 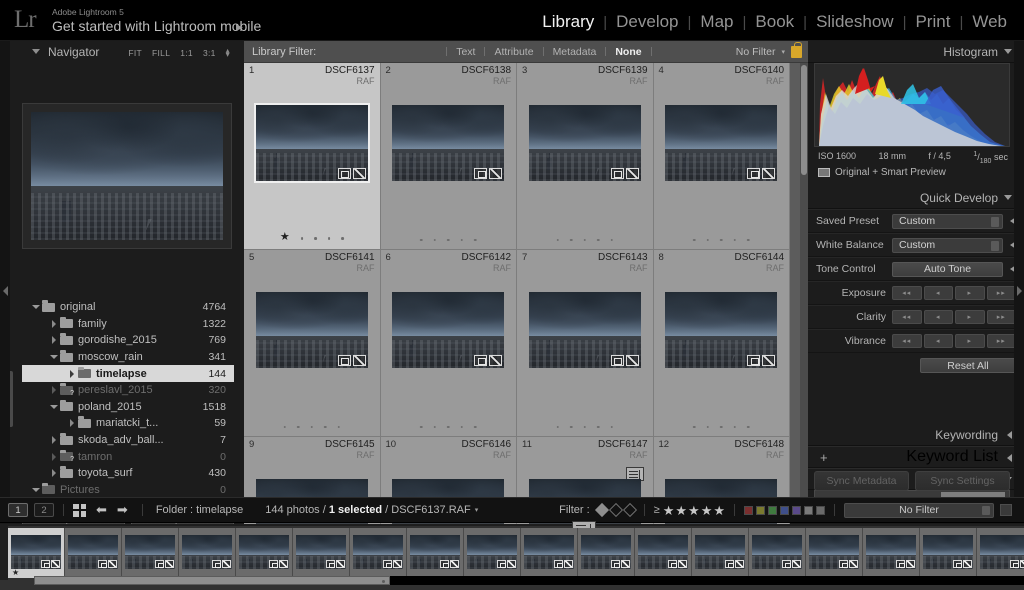 What do you see at coordinates (585, 343) in the screenshot?
I see `grid-cell: 7 DSCF6143 RAF` at bounding box center [585, 343].